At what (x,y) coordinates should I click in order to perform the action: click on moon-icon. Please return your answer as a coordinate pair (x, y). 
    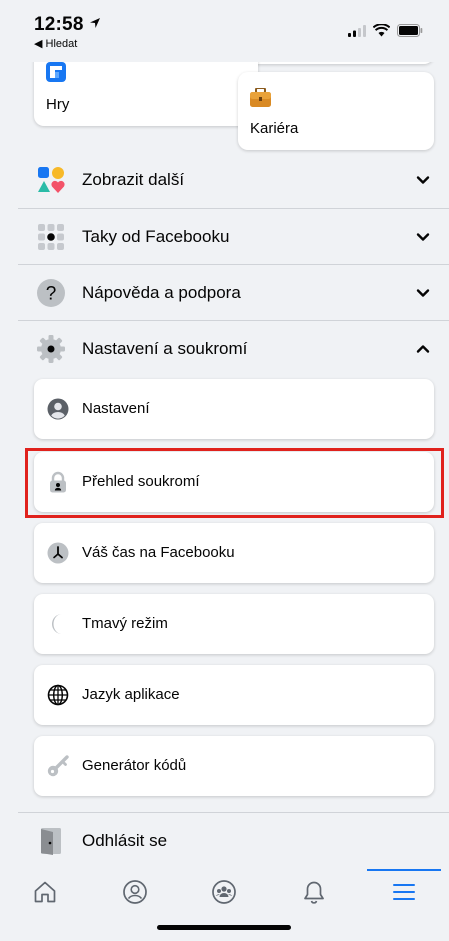
    Looking at the image, I should click on (58, 624).